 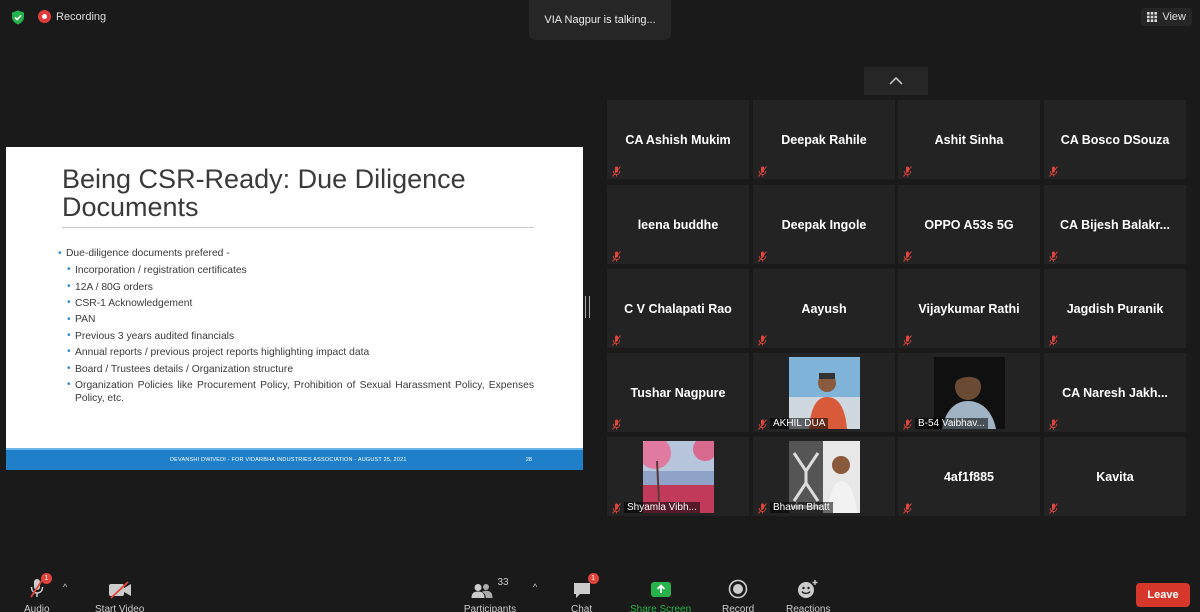 What do you see at coordinates (119, 590) in the screenshot?
I see `video-off-icon` at bounding box center [119, 590].